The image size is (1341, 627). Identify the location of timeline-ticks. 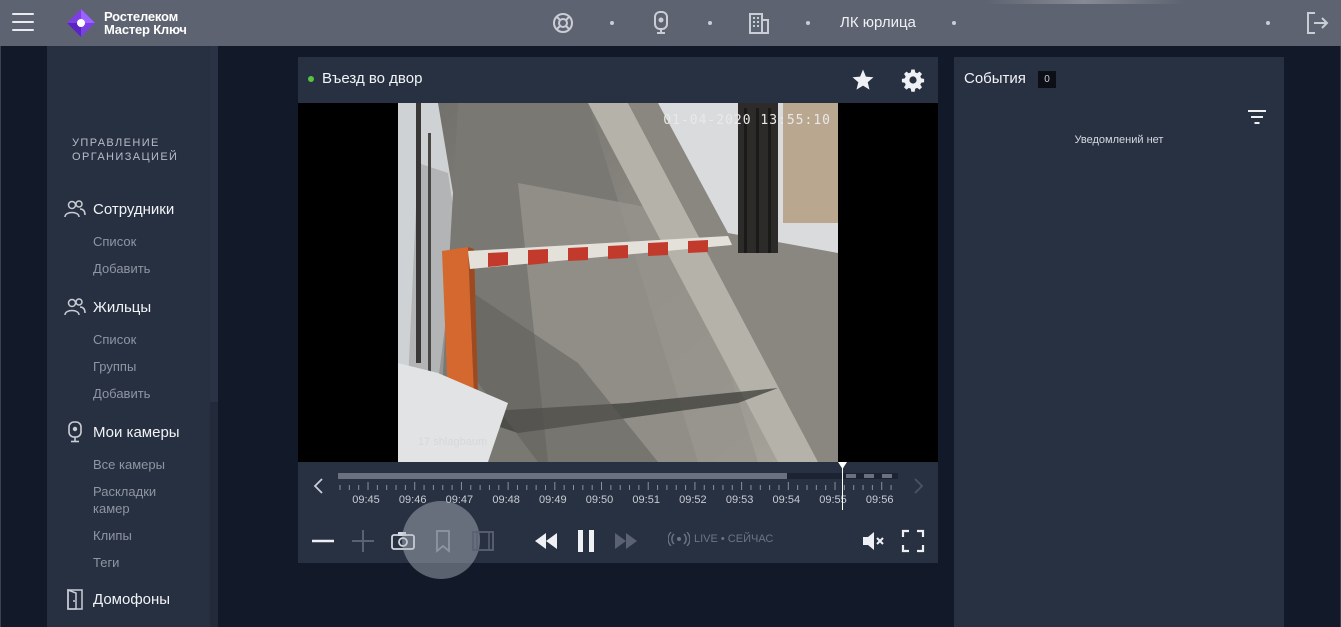
(615, 486).